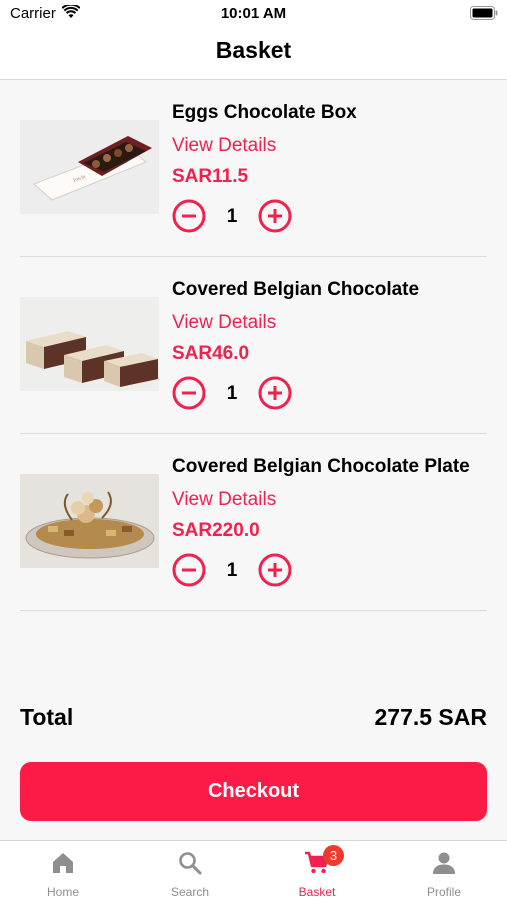  I want to click on cart-count-badge: 3, so click(333, 855).